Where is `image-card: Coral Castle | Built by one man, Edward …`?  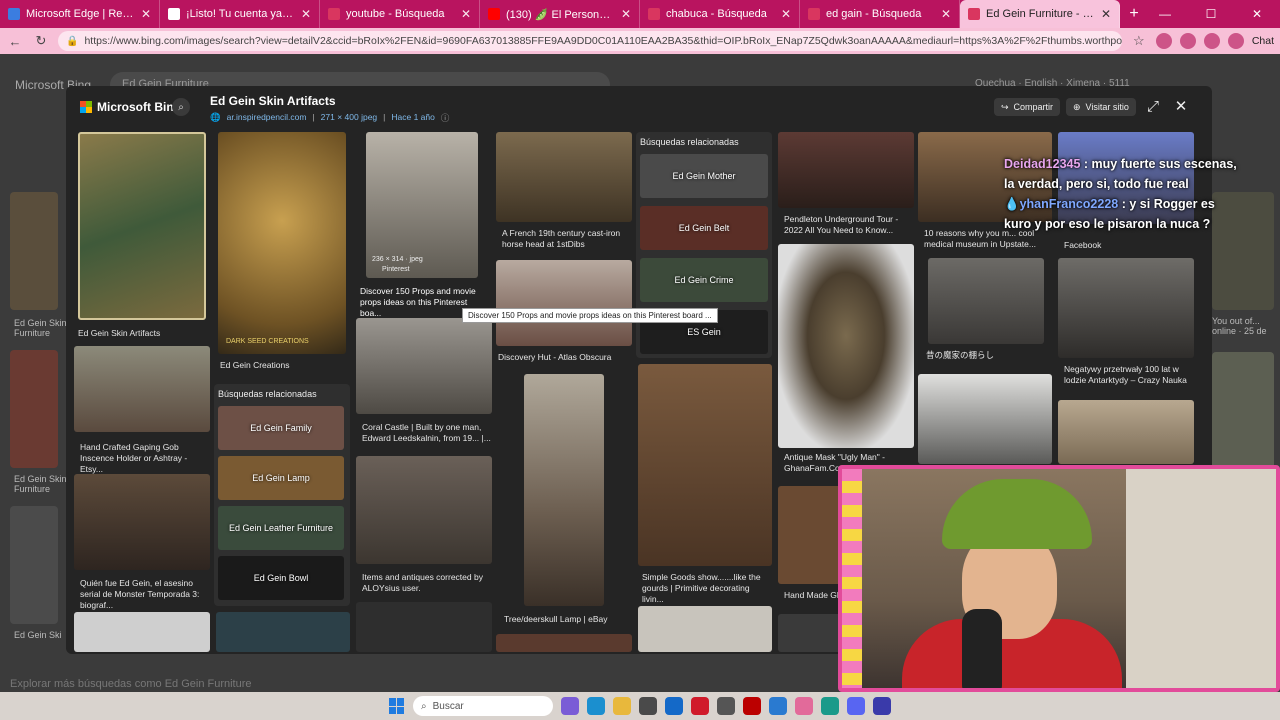 image-card: Coral Castle | Built by one man, Edward … is located at coordinates (424, 381).